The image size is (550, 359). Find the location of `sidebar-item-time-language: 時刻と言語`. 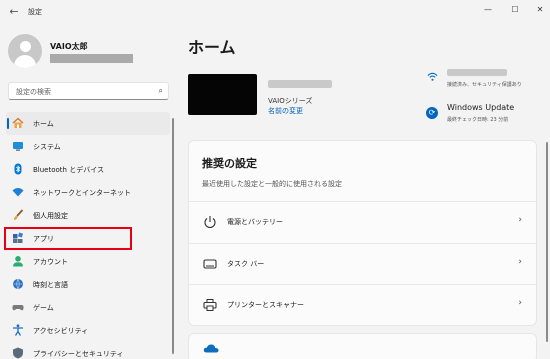

sidebar-item-time-language: 時刻と言語 is located at coordinates (88, 284).